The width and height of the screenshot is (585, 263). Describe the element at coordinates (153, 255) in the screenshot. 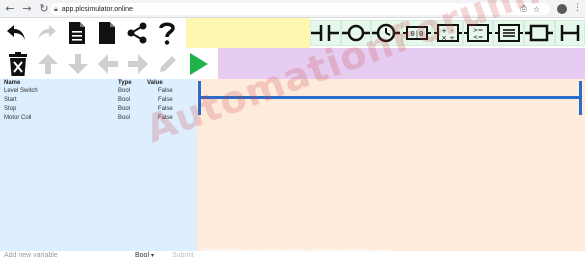

I see `chevron-down-icon: ▾` at that location.